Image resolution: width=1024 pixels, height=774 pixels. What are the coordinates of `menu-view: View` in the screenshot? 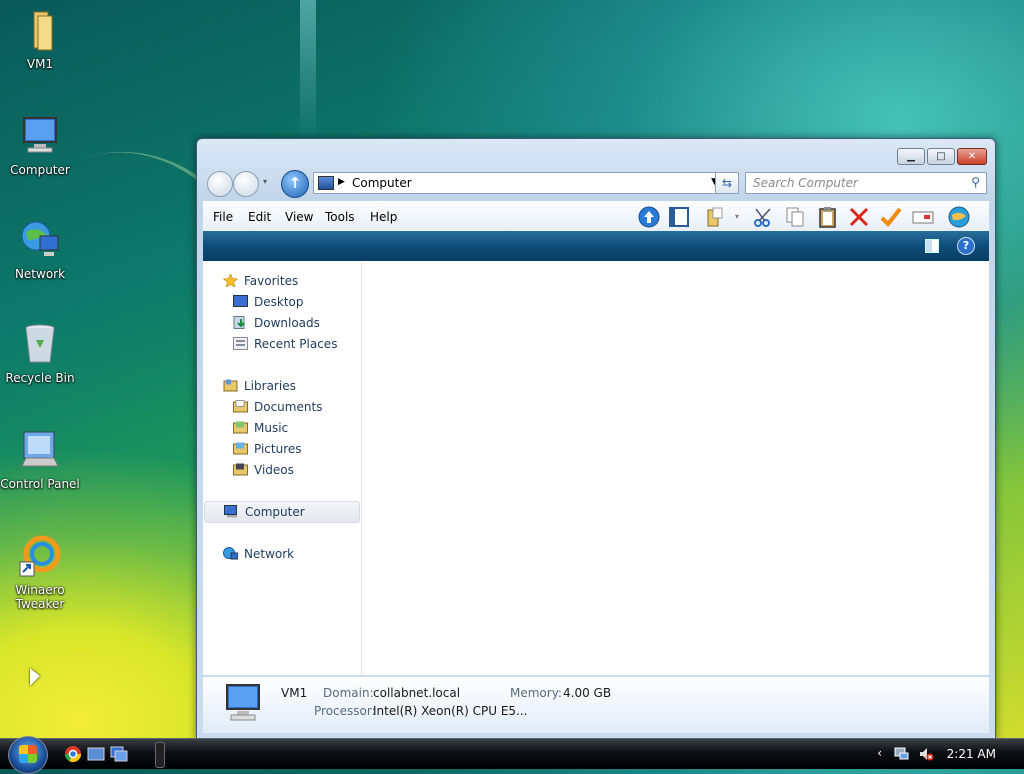 It's located at (299, 217).